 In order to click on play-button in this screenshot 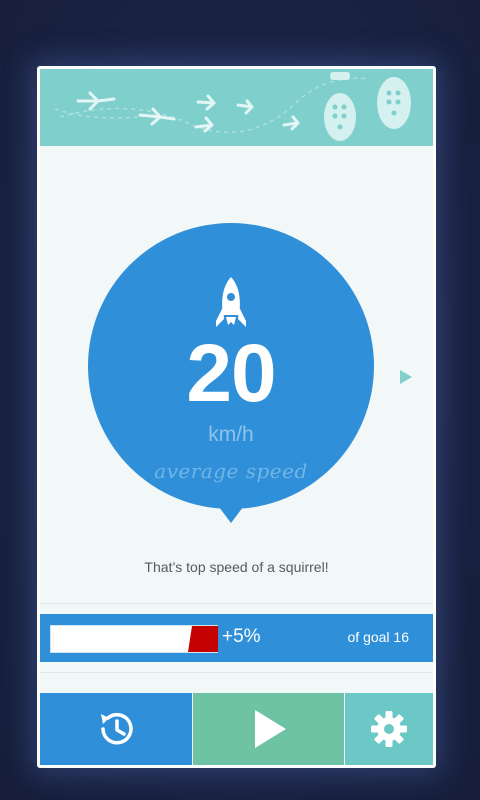, I will do `click(268, 729)`.